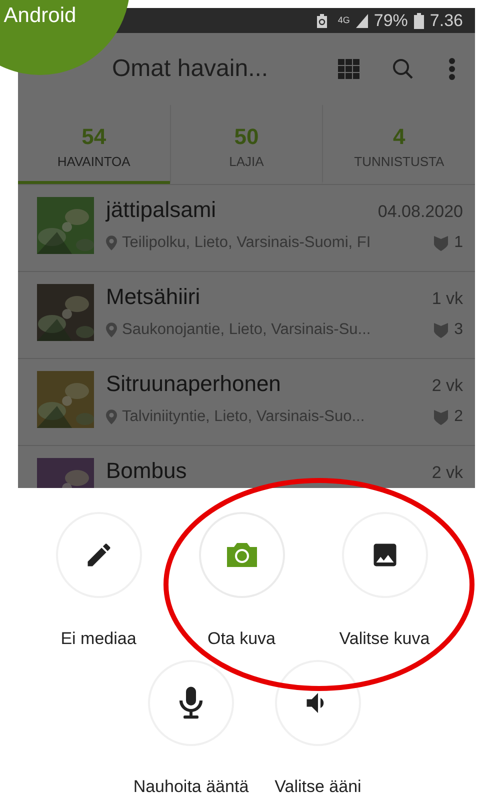 This screenshot has width=479, height=794. Describe the element at coordinates (398, 144) in the screenshot. I see `tab: 4 TUNNISTUSTA` at that location.